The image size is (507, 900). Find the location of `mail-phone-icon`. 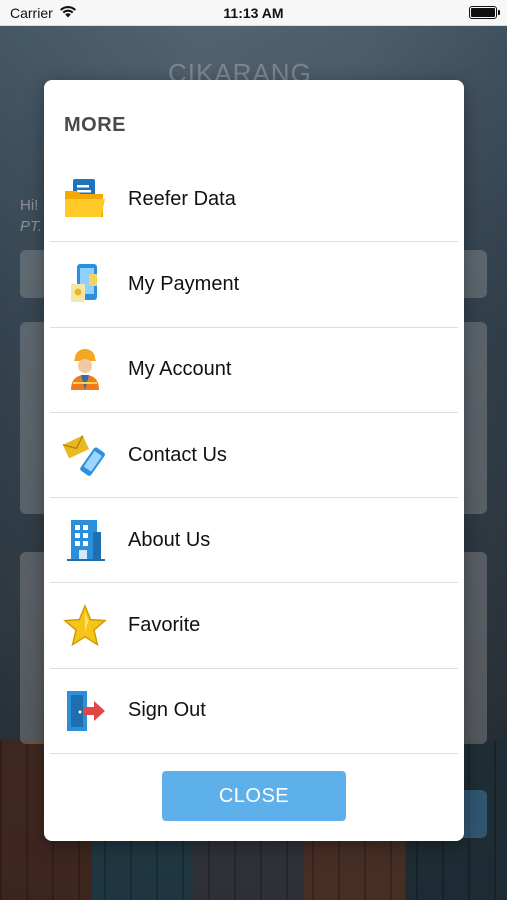

mail-phone-icon is located at coordinates (85, 455).